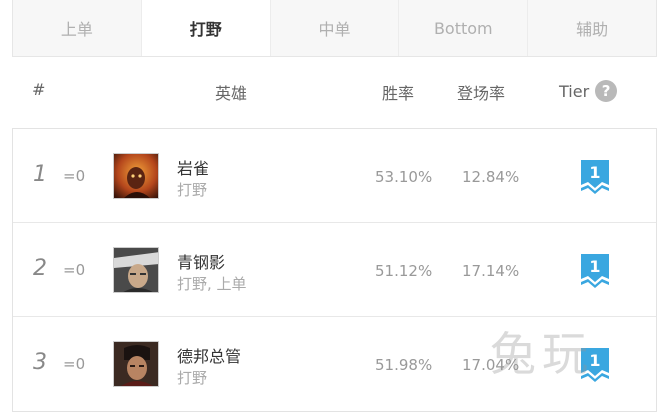 The image size is (660, 420). What do you see at coordinates (404, 365) in the screenshot?
I see `winrate-value: 51.98%` at bounding box center [404, 365].